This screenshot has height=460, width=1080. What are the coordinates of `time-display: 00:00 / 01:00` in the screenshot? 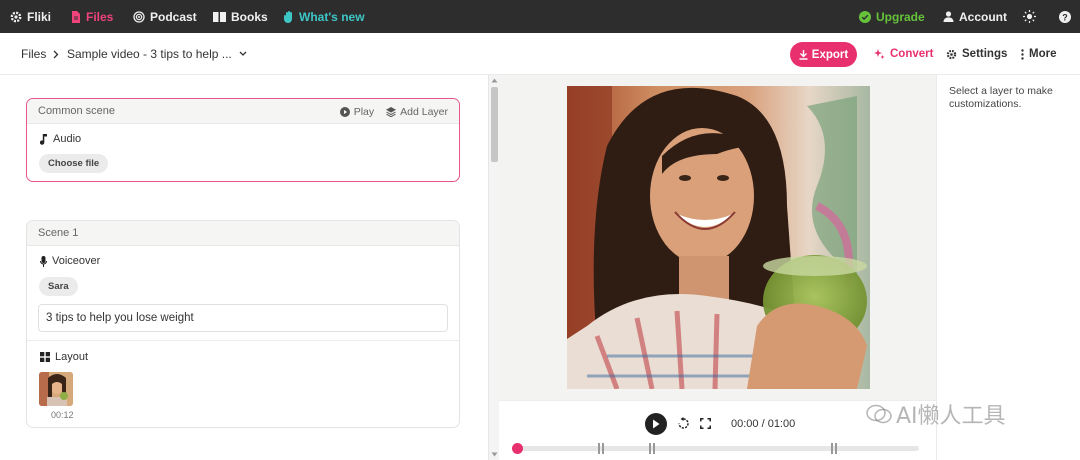 It's located at (763, 424).